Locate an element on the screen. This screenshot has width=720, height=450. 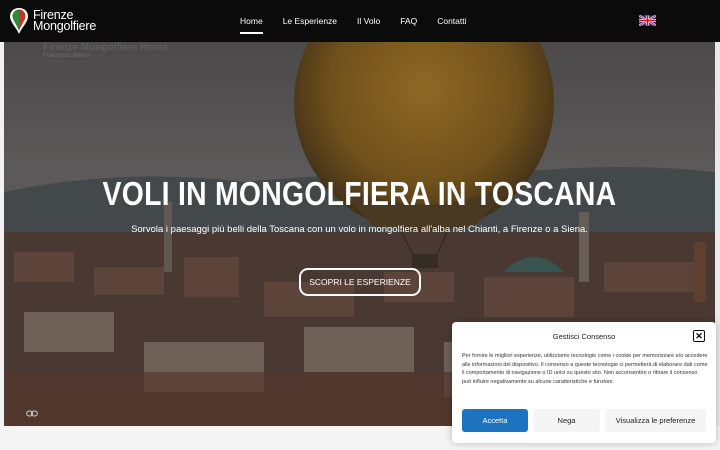
nav-flight: Il Volo is located at coordinates (368, 21).